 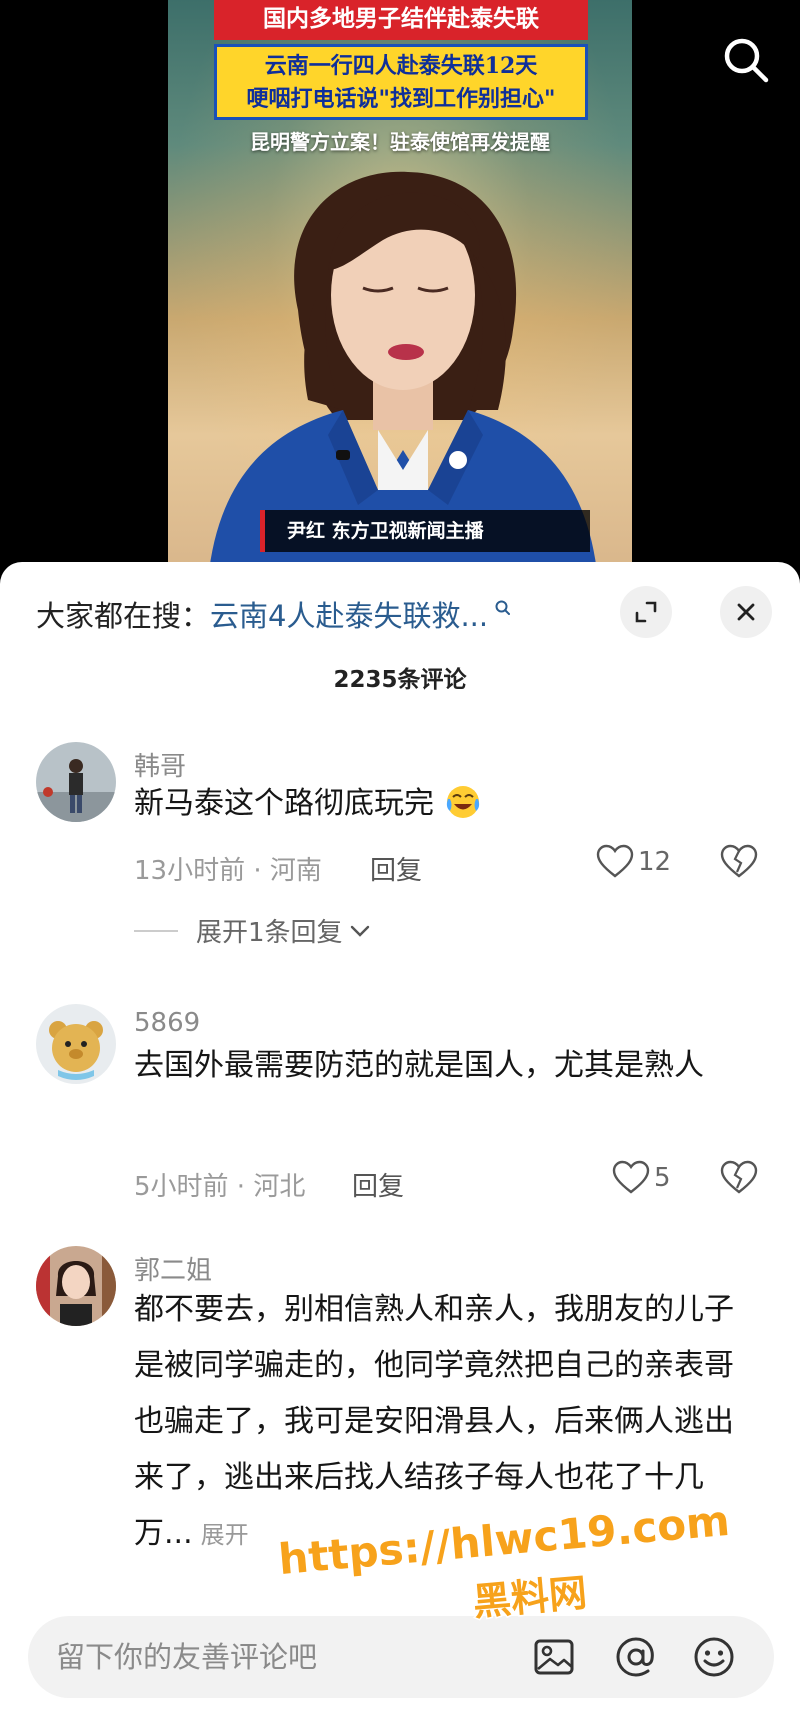 I want to click on image-button, so click(x=554, y=1659).